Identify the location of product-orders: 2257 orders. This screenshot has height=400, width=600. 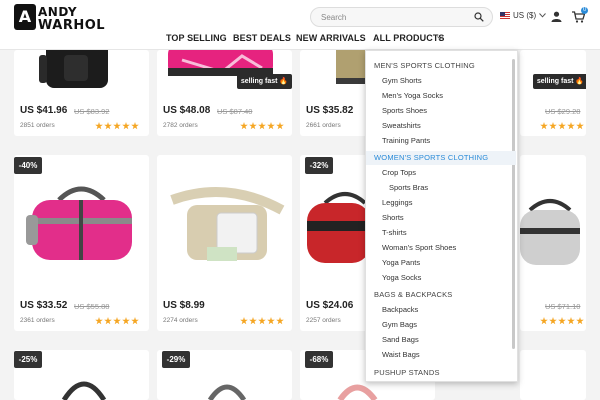
(323, 320).